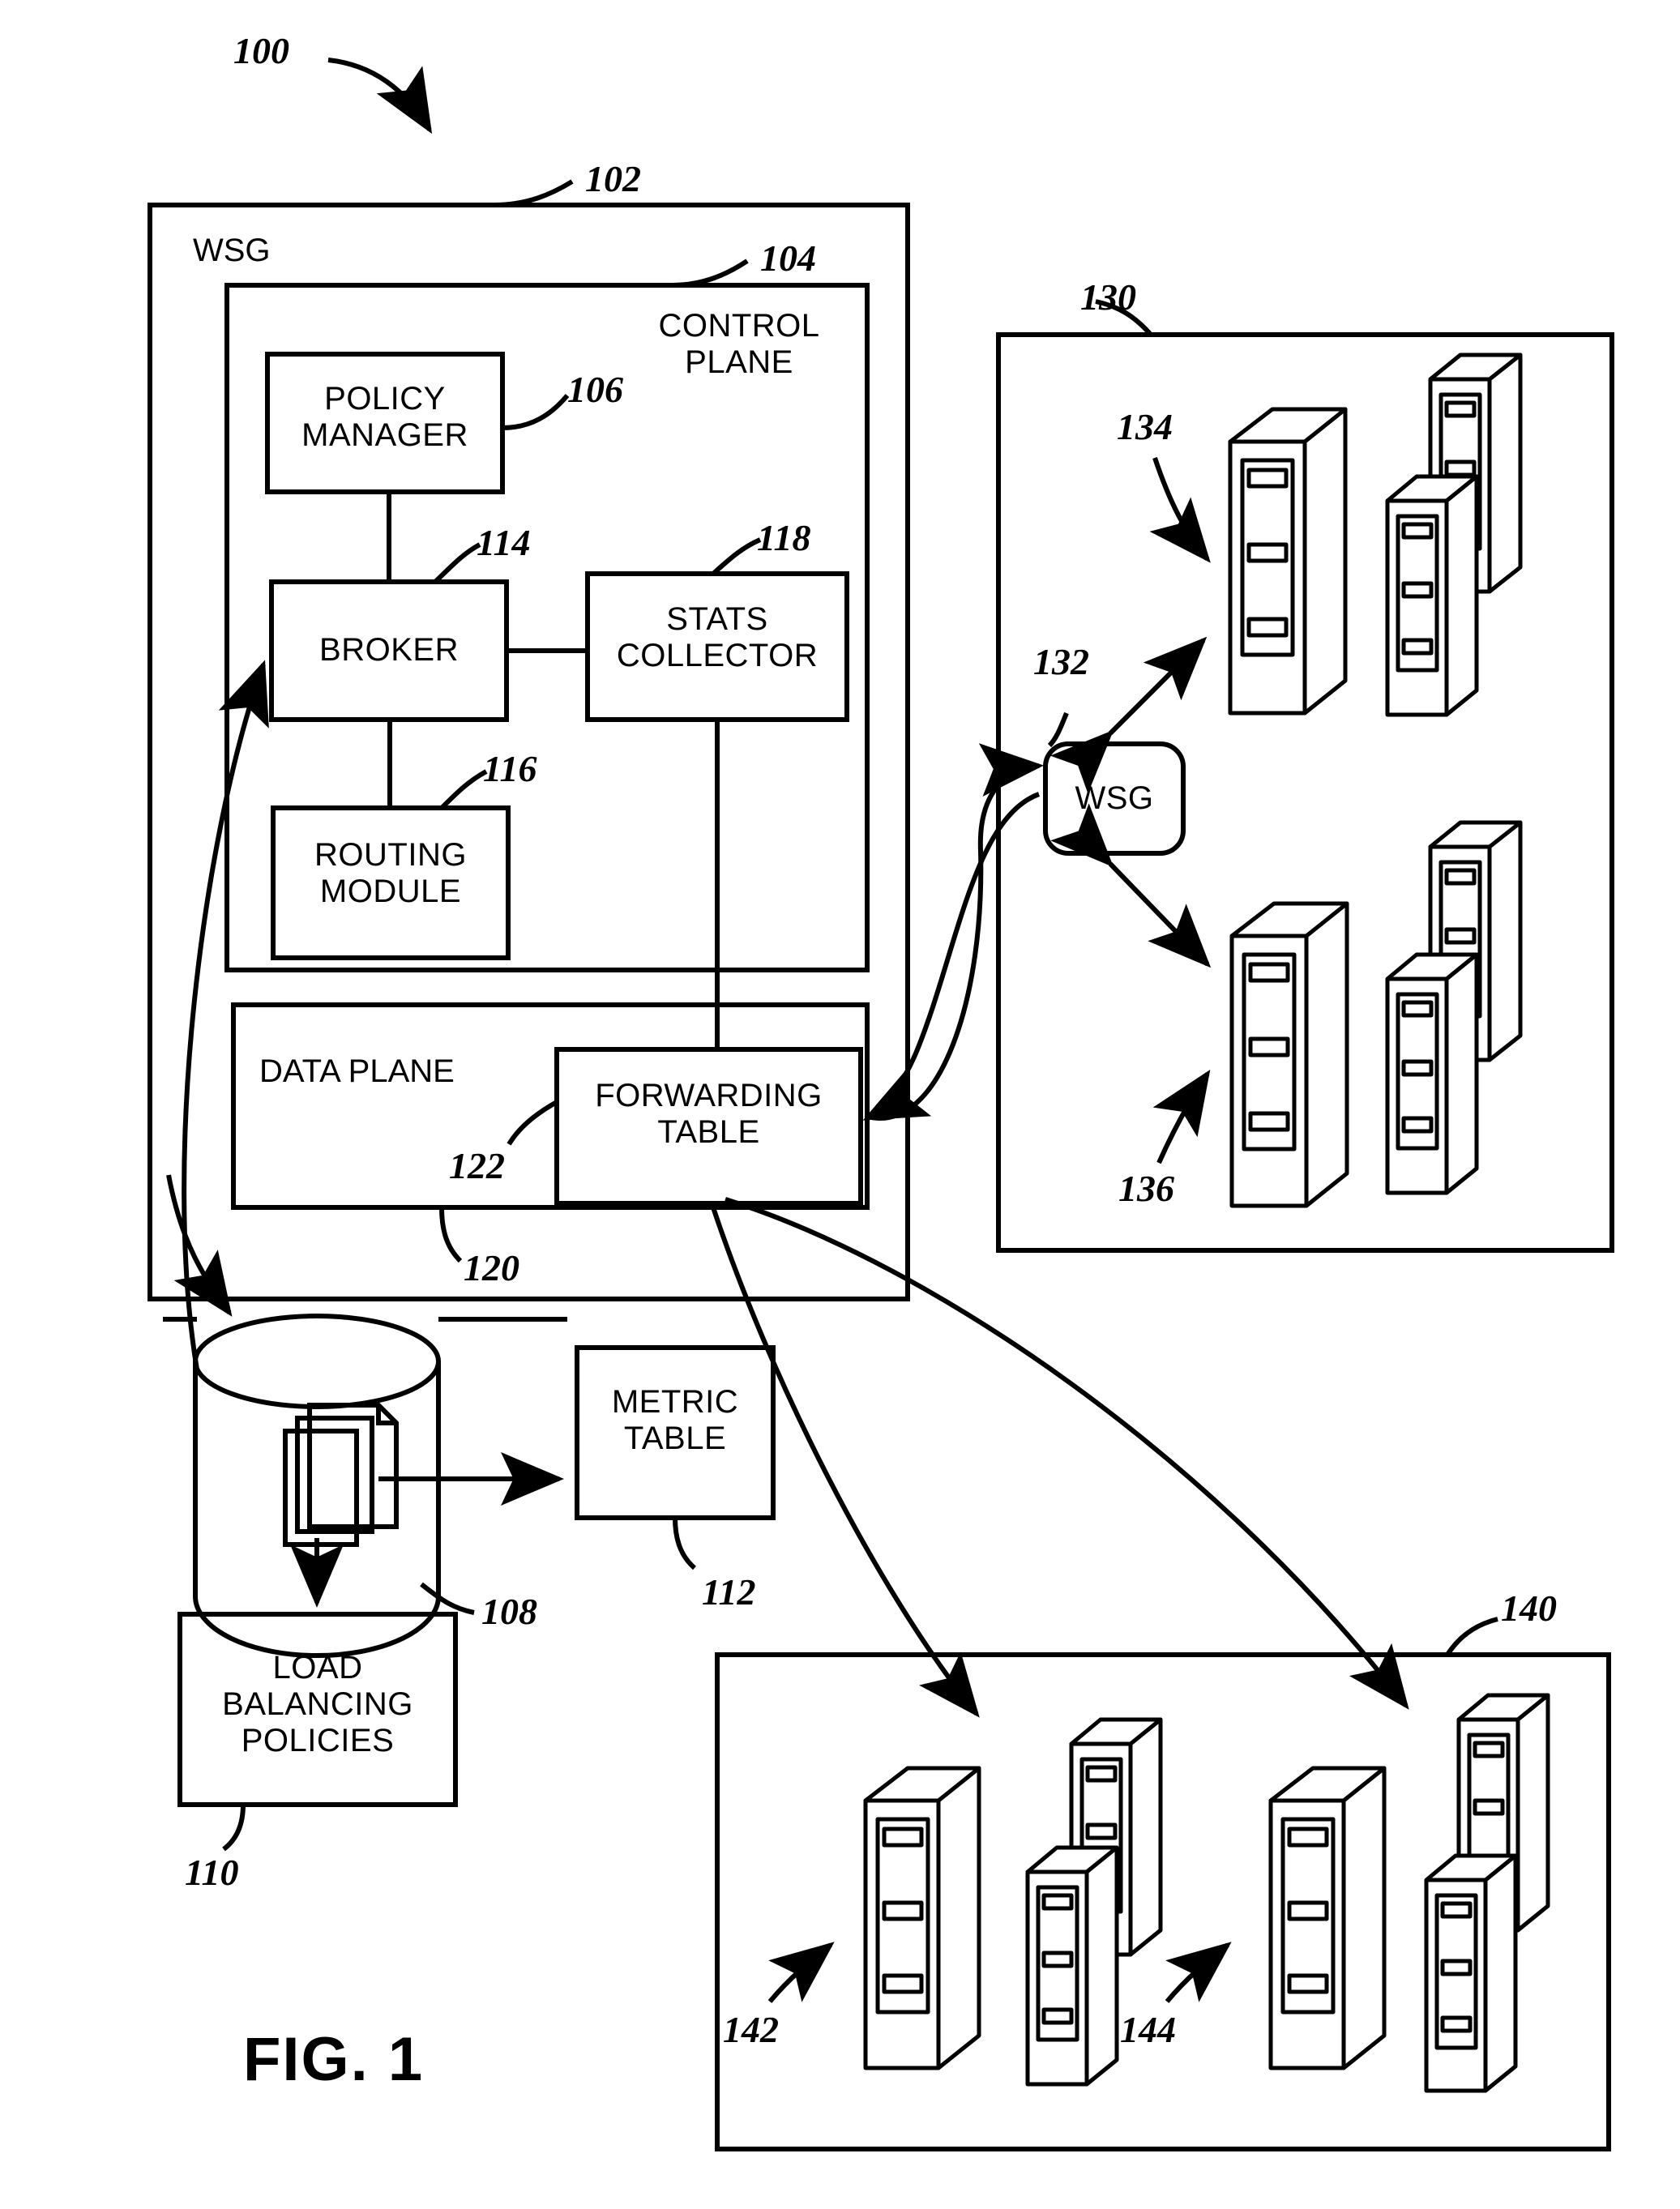 Image resolution: width=1680 pixels, height=2209 pixels. I want to click on ref-134: 134, so click(1145, 426).